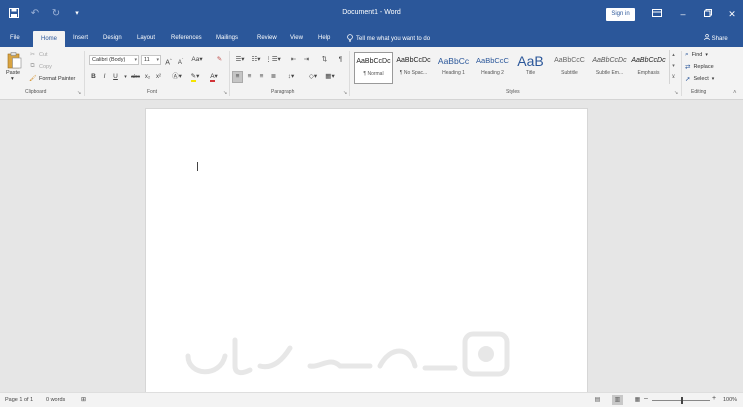  I want to click on change-case-icon: Aa▾, so click(197, 60).